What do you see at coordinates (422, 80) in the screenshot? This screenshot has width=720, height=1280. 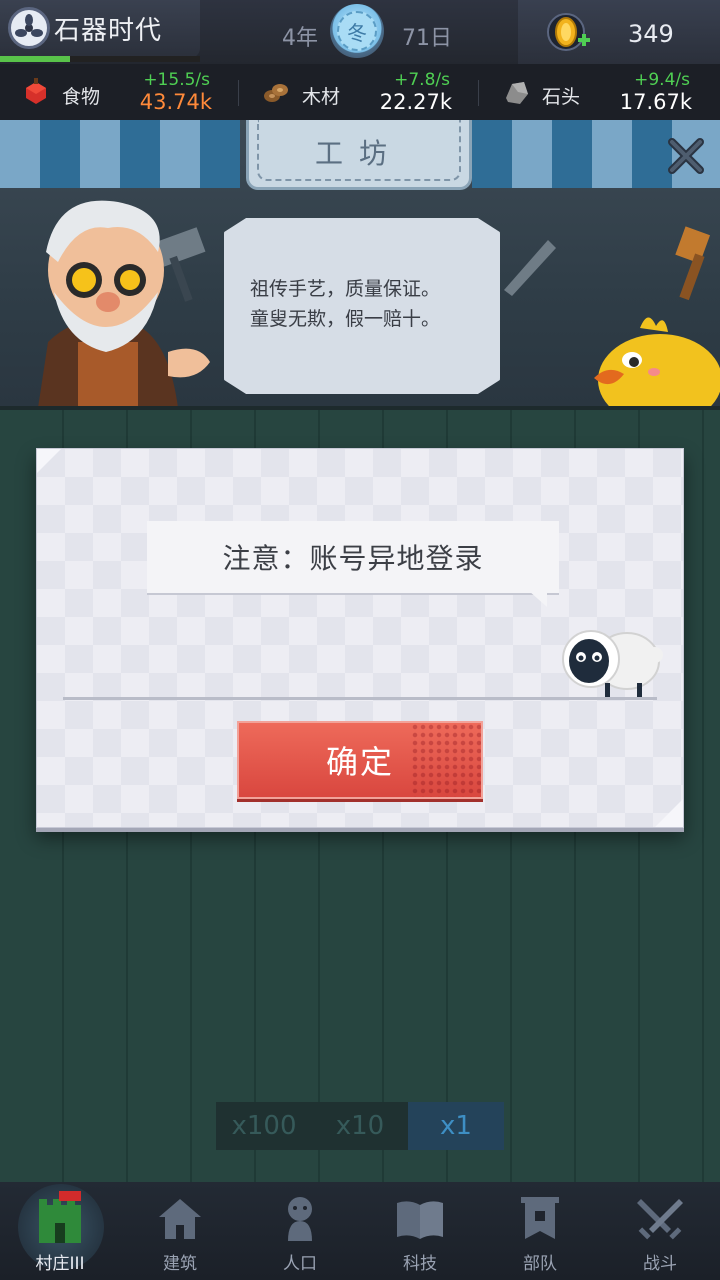 I see `resource-rate: +7.8/s` at bounding box center [422, 80].